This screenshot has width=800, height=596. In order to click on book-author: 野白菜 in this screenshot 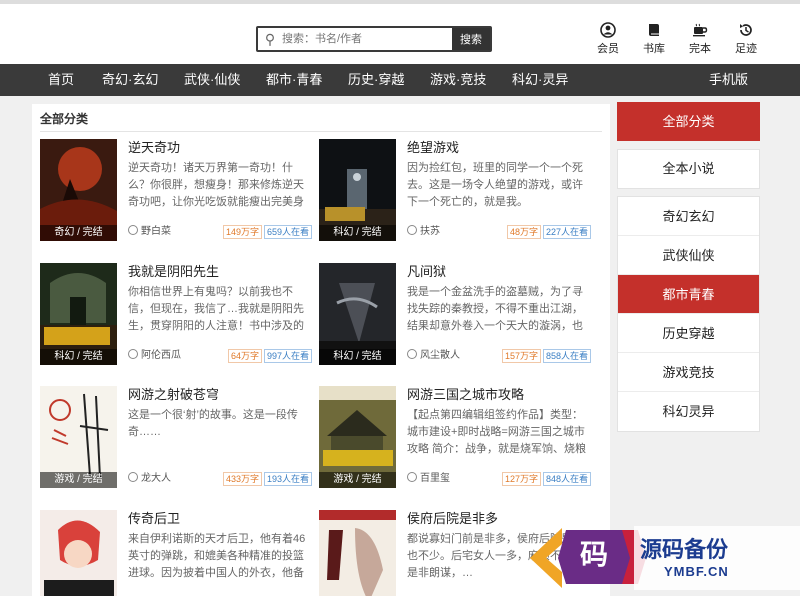, I will do `click(149, 232)`.